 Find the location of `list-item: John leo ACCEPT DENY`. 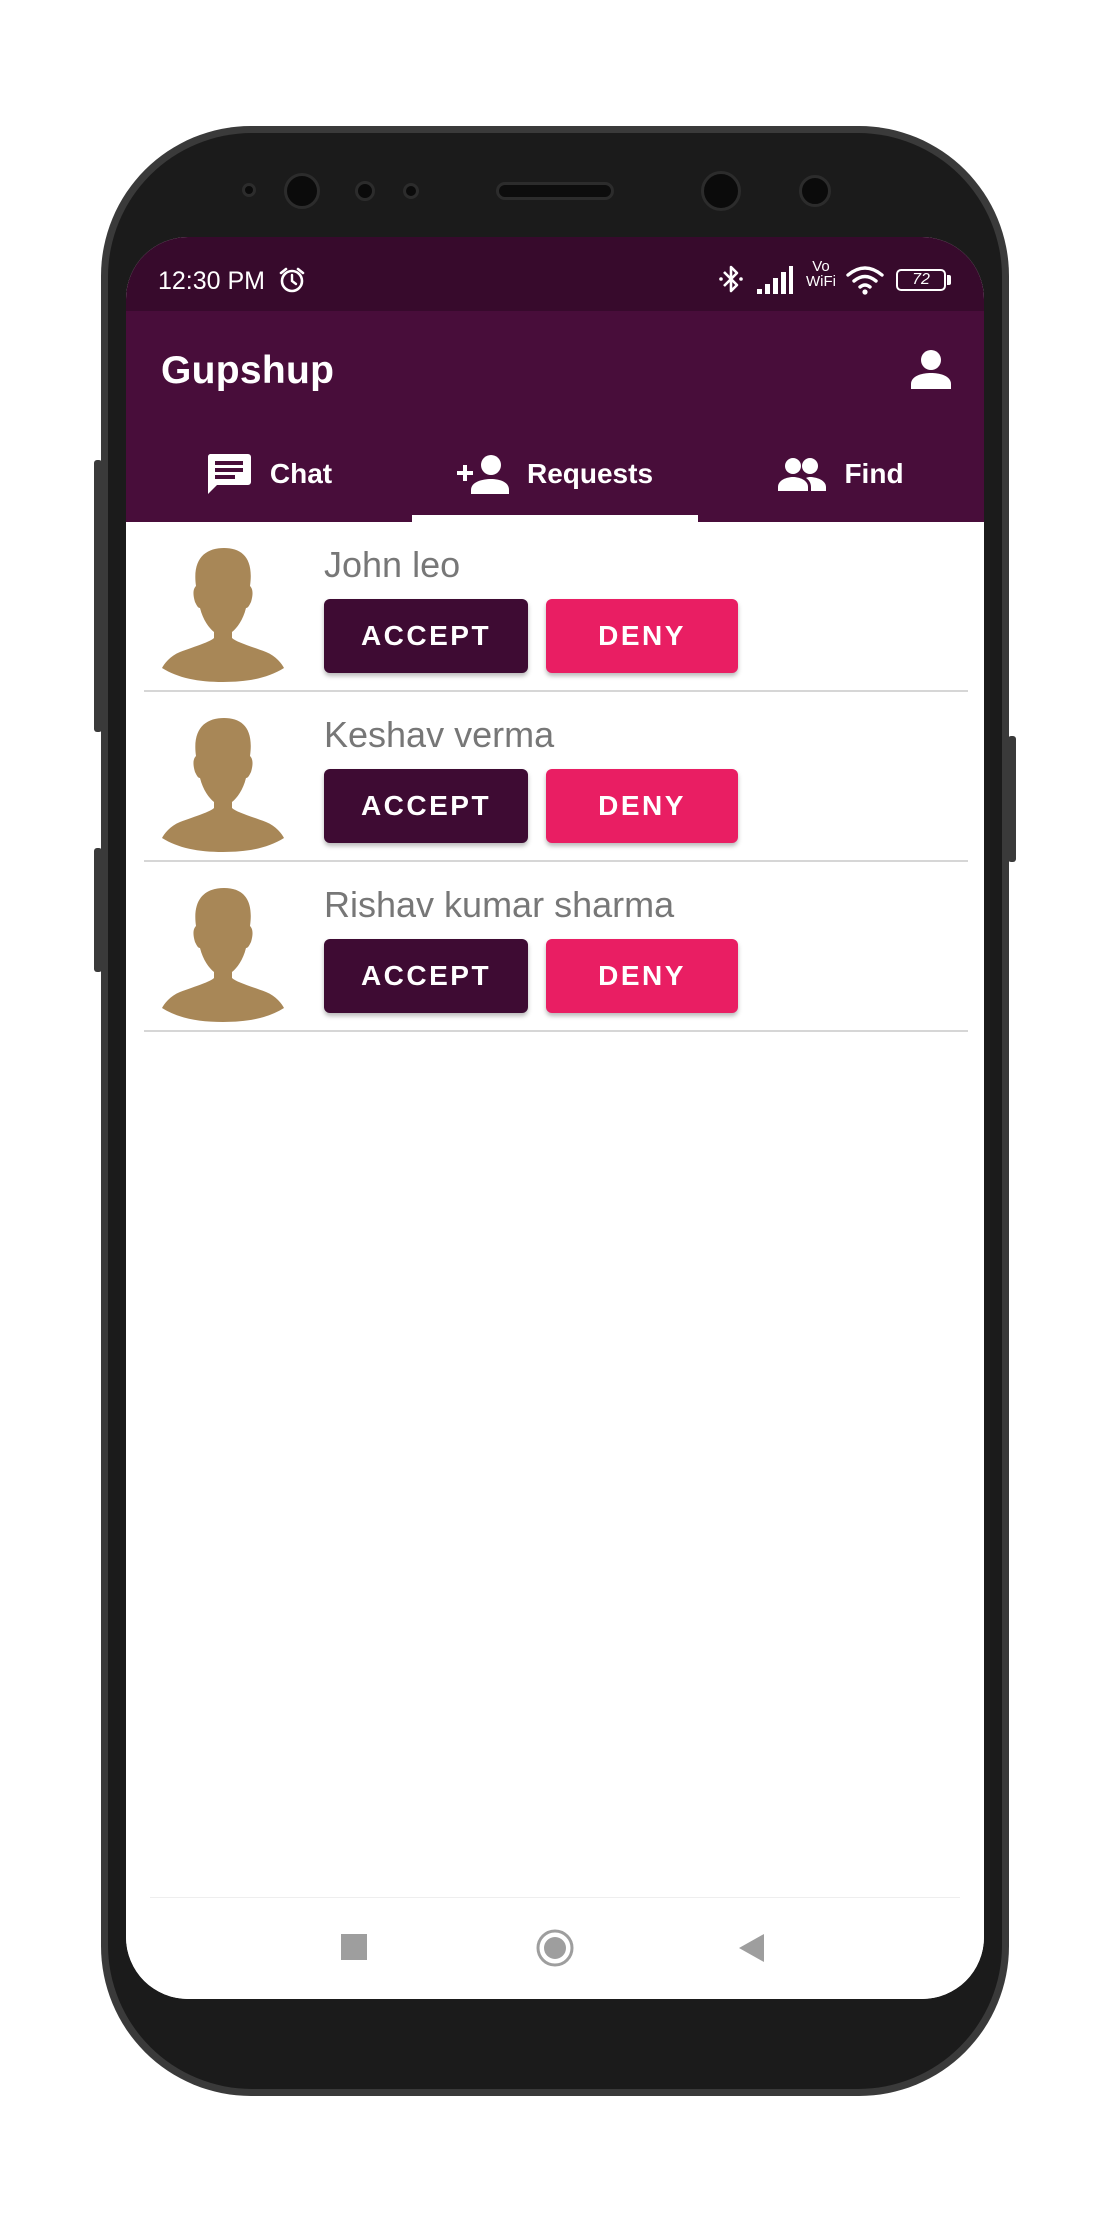

list-item: John leo ACCEPT DENY is located at coordinates (555, 607).